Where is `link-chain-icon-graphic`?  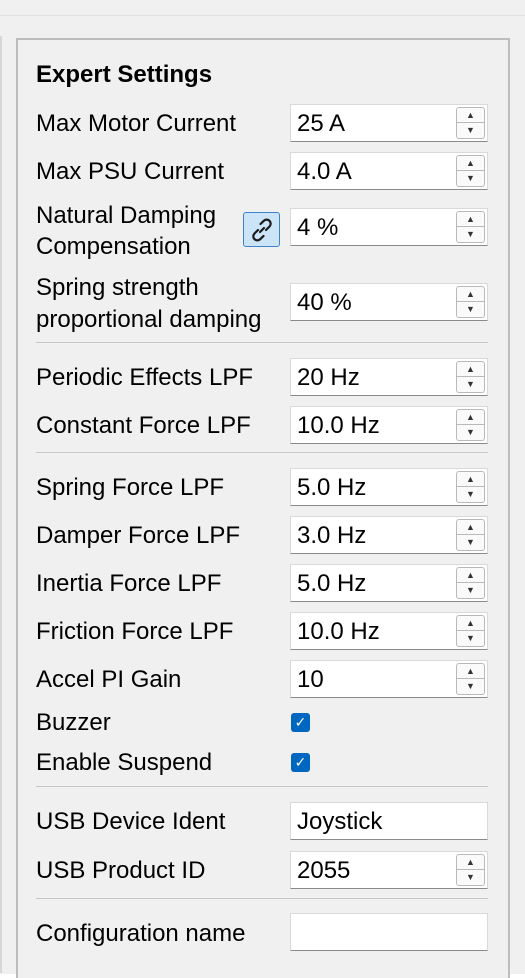
link-chain-icon-graphic is located at coordinates (262, 230).